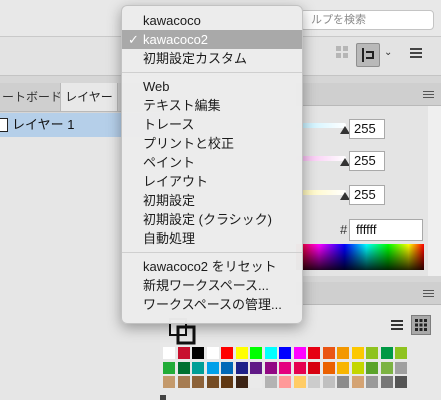  What do you see at coordinates (212, 200) in the screenshot?
I see `menu-item: 初期設定` at bounding box center [212, 200].